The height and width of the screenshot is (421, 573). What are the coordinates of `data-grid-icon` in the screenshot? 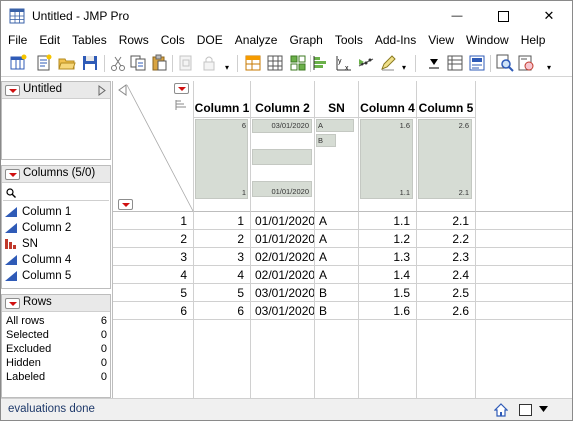 It's located at (455, 63).